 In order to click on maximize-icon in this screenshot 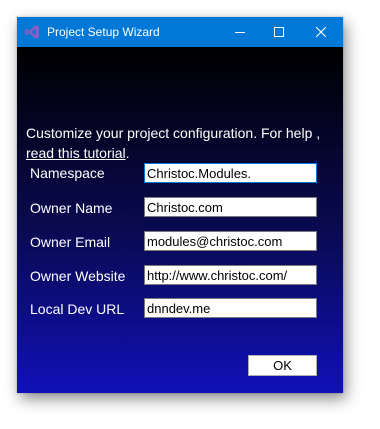, I will do `click(279, 32)`.